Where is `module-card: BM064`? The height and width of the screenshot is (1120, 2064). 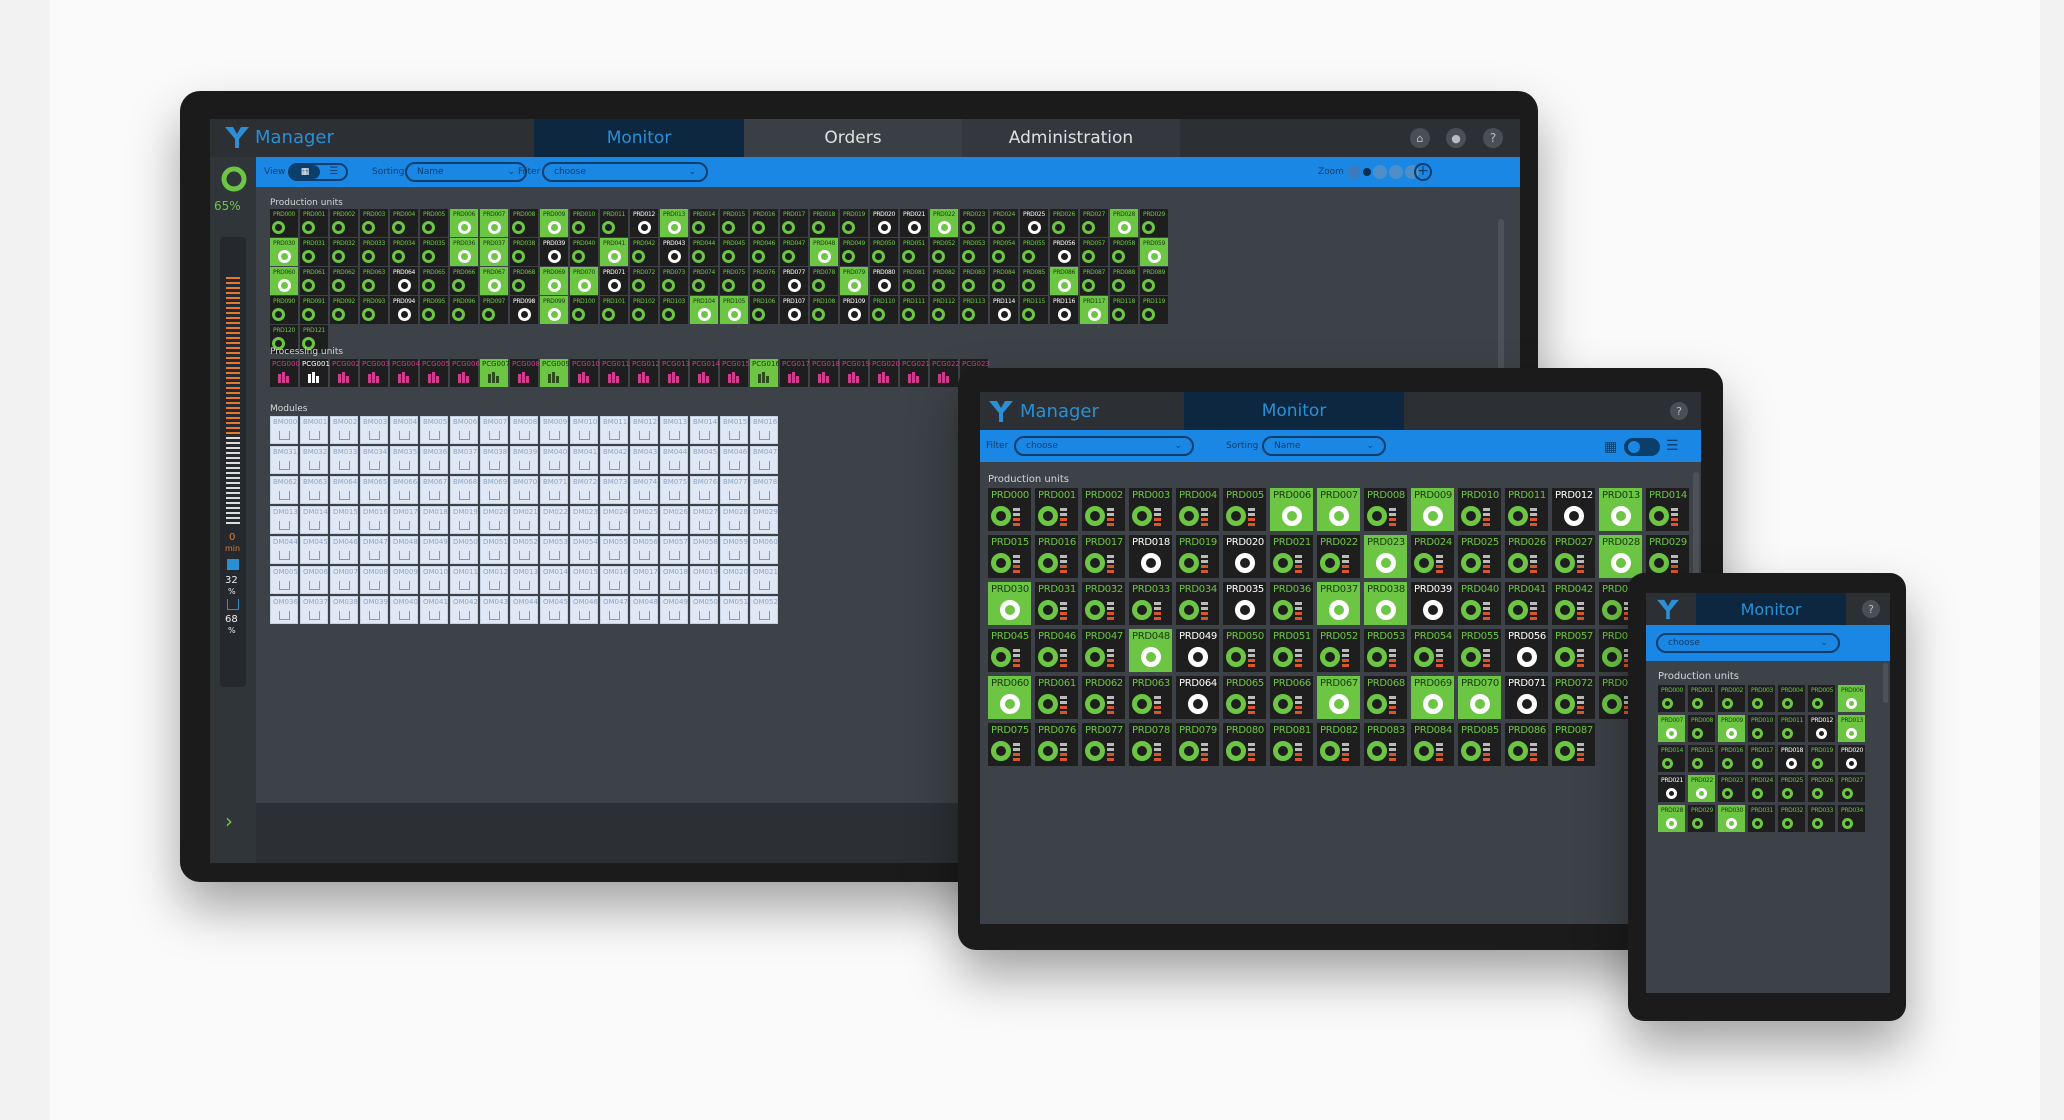 module-card: BM064 is located at coordinates (344, 490).